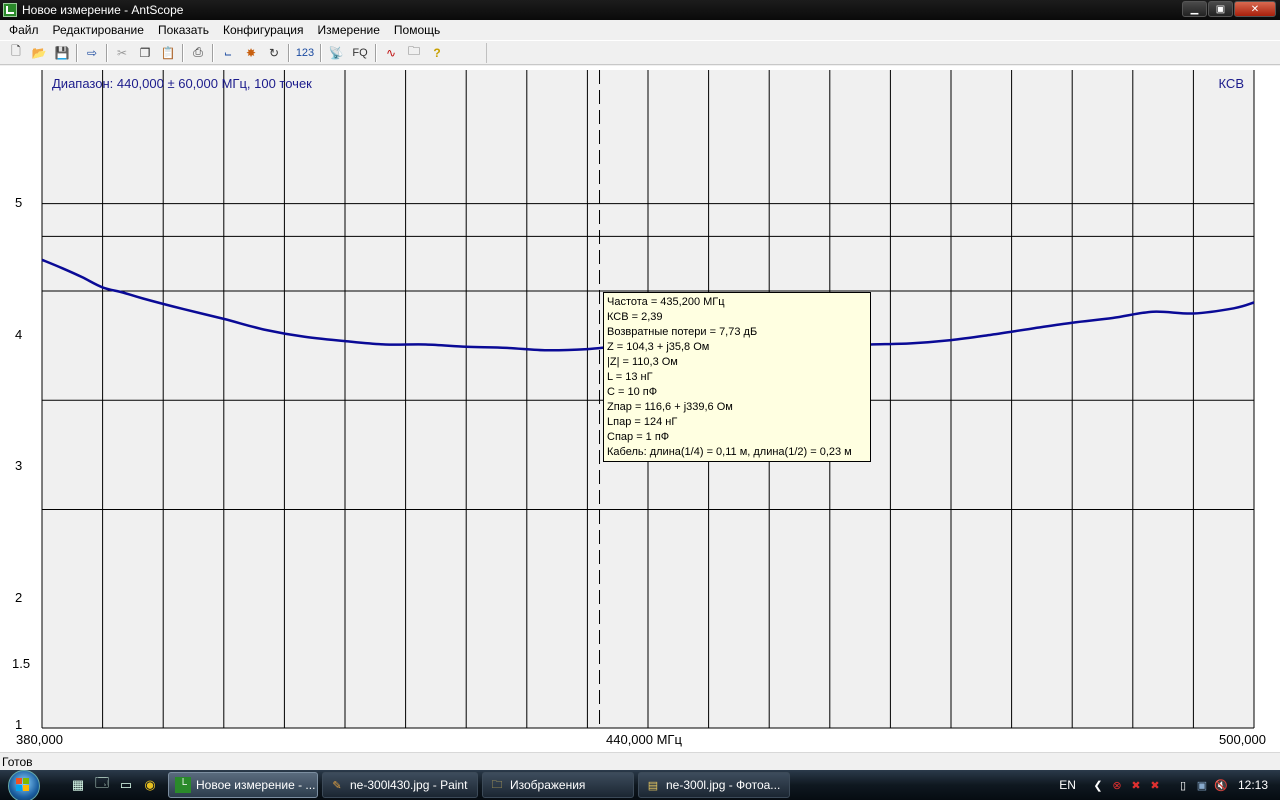 The height and width of the screenshot is (800, 1280). I want to click on refresh-icon: ↻, so click(274, 53).